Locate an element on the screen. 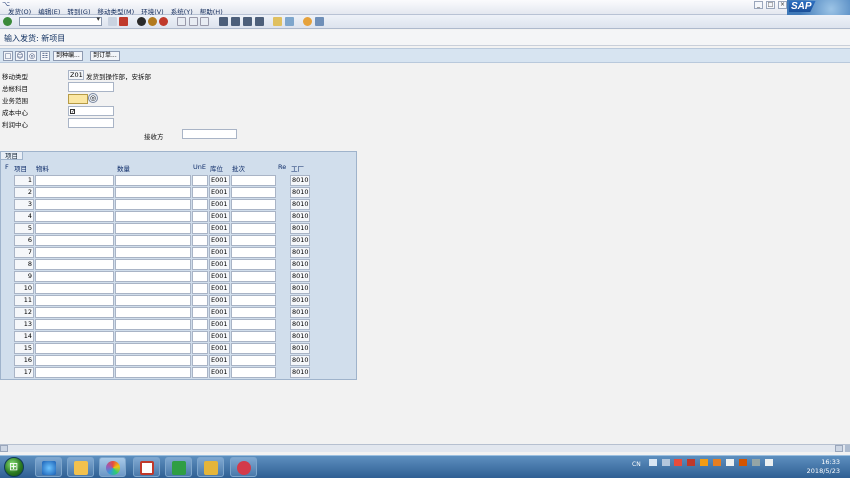 The height and width of the screenshot is (478, 850). last-page-icon is located at coordinates (259, 21).